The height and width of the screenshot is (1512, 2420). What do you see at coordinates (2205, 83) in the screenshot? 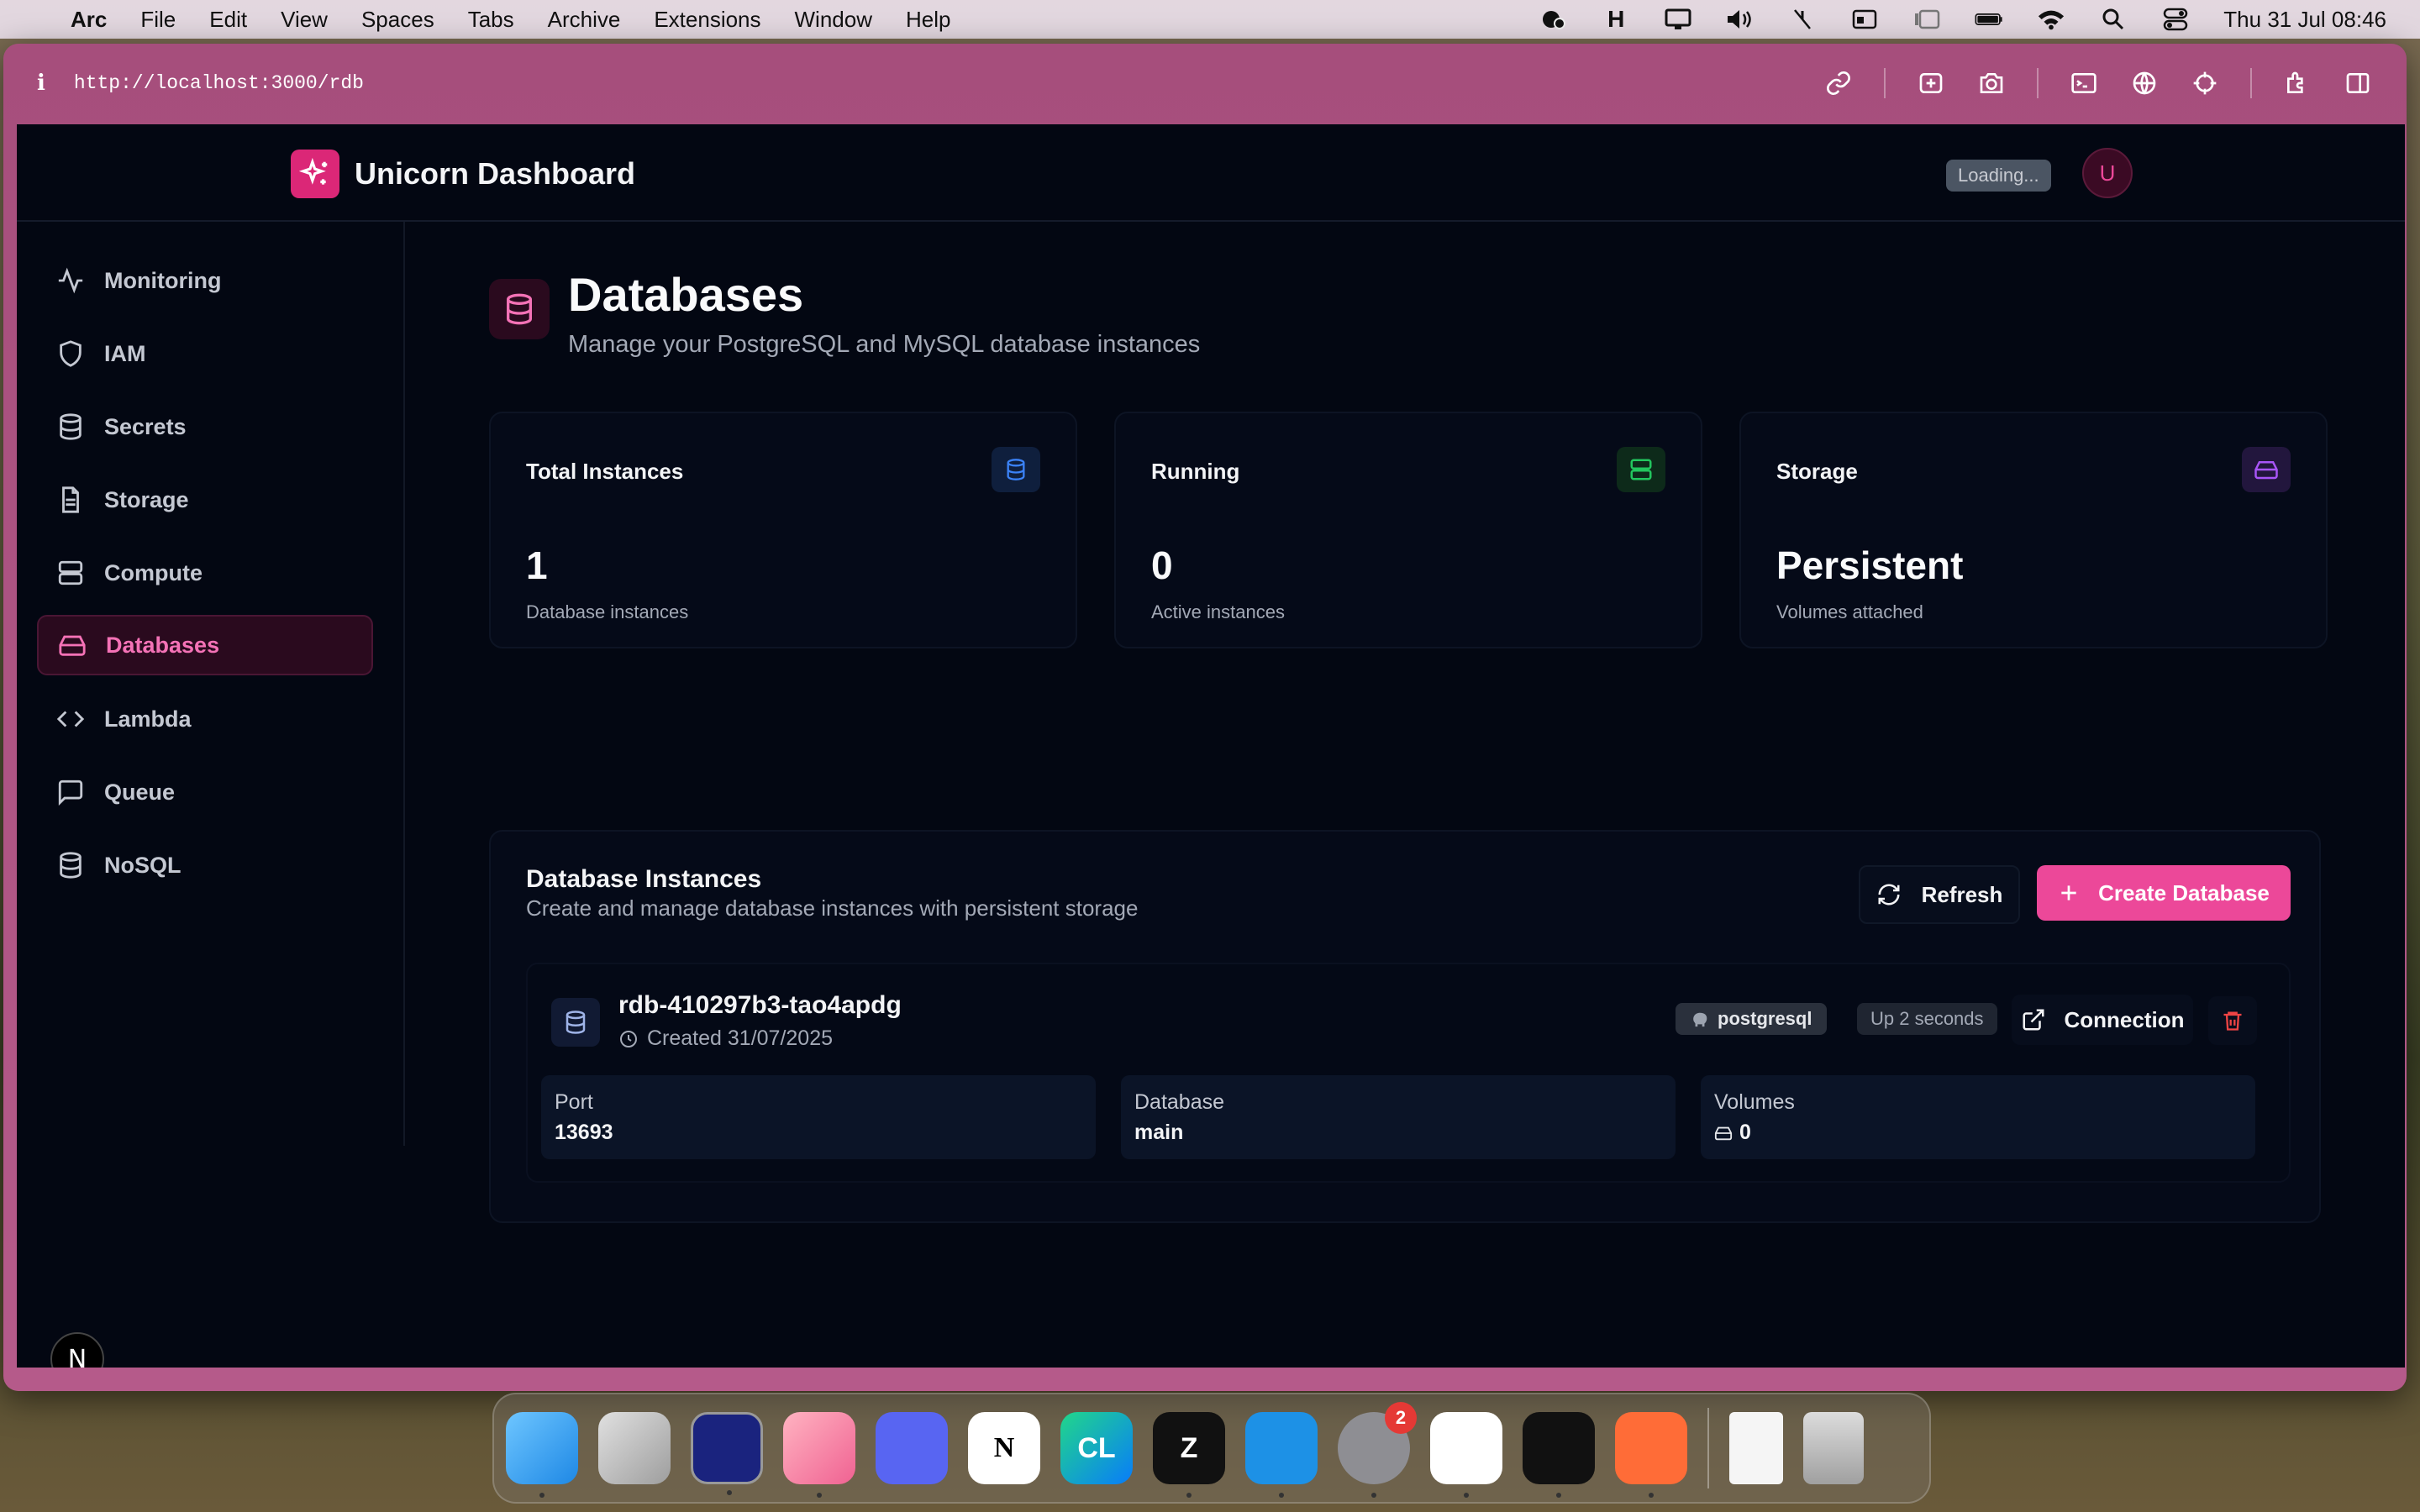
I see `crosshair-icon` at bounding box center [2205, 83].